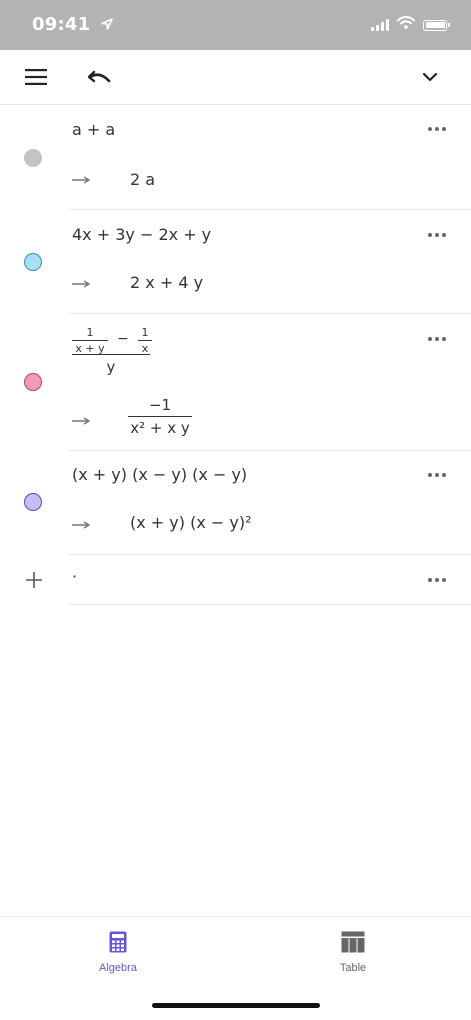 Image resolution: width=471 pixels, height=1020 pixels. What do you see at coordinates (235, 580) in the screenshot?
I see `new-entry-row: ·` at bounding box center [235, 580].